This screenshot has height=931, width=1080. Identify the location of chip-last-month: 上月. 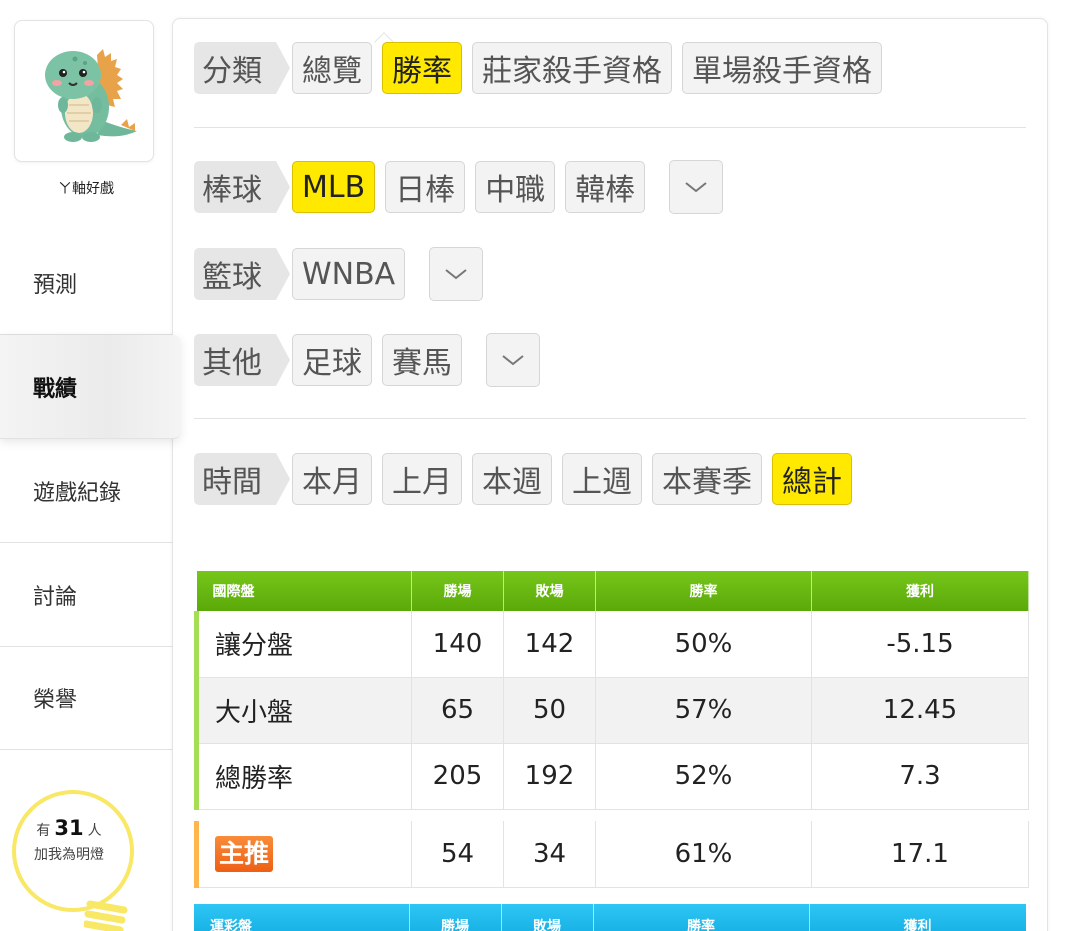
(422, 479).